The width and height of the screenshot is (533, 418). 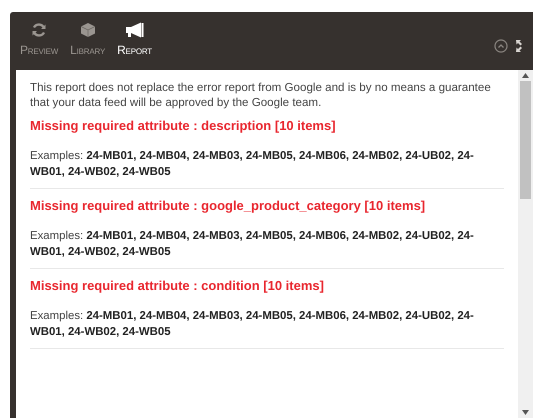 I want to click on cube-icon, so click(x=88, y=30).